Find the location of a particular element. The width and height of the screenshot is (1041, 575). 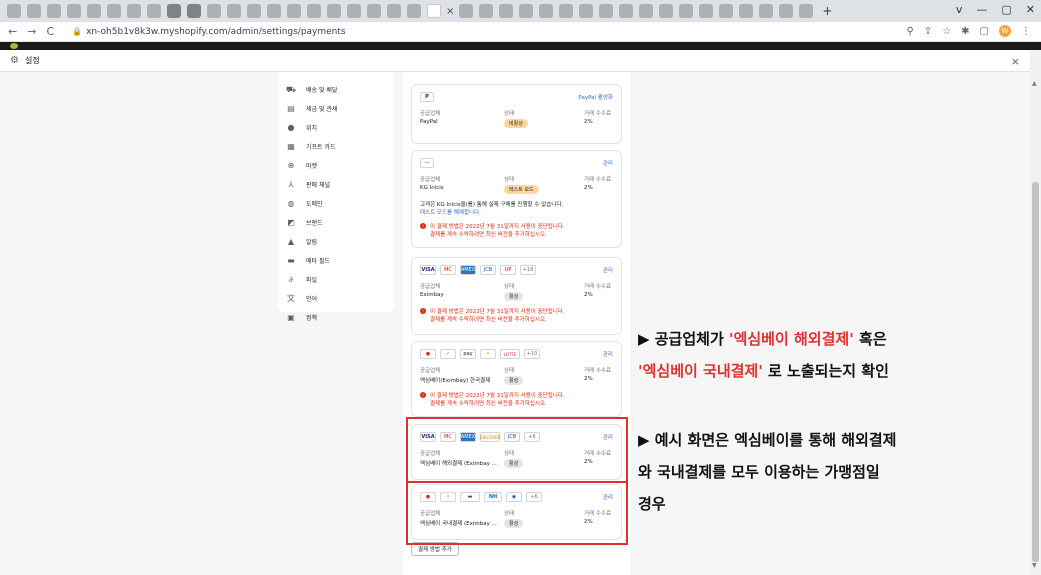

minimize-icon: — is located at coordinates (981, 9).